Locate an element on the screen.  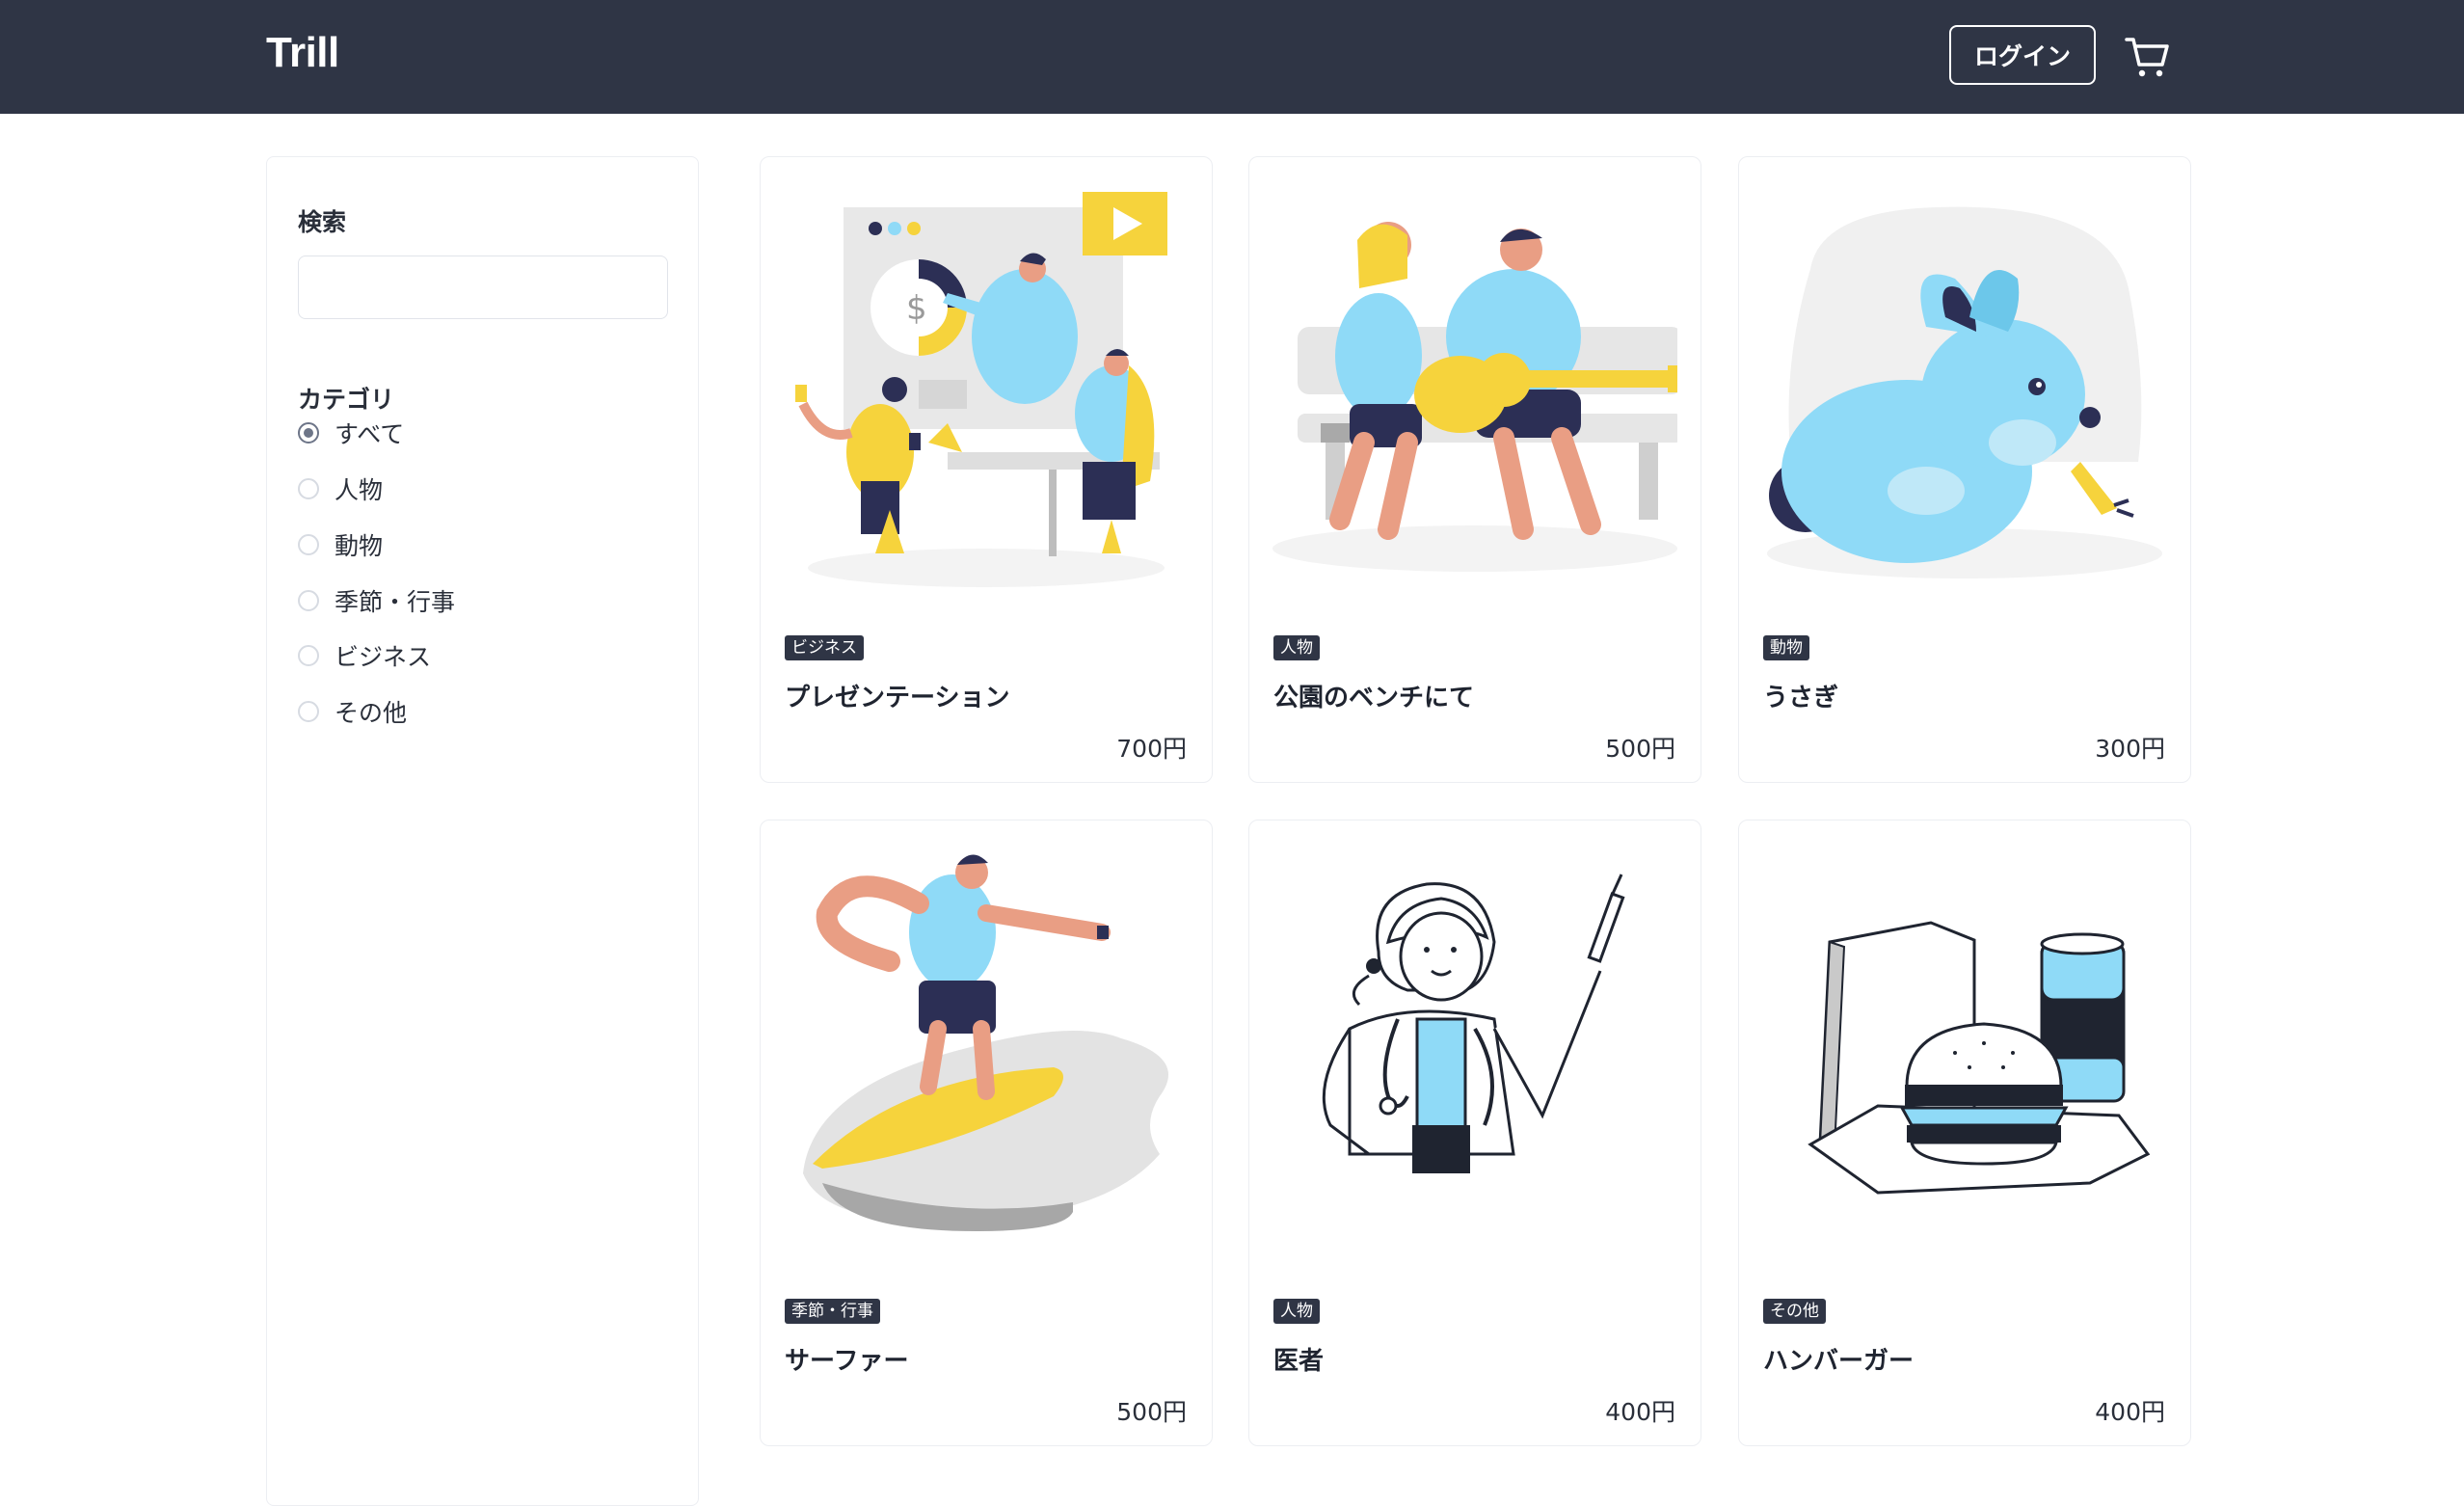
category-radio-seasons: 季節・行事 is located at coordinates (443, 600).